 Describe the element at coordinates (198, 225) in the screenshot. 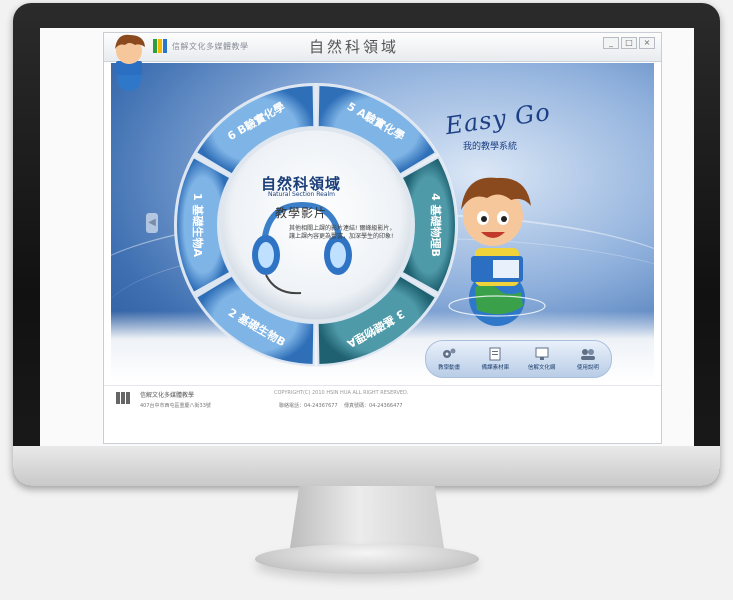

I see `menu-segment-label-1: 1 基礎生物A` at that location.